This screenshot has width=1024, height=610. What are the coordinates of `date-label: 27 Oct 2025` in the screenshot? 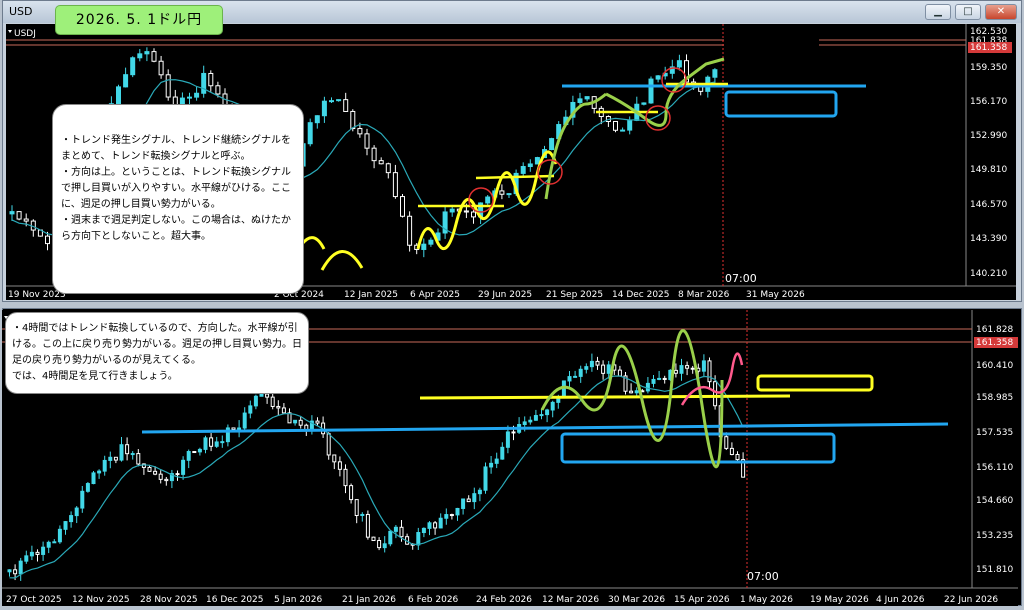 It's located at (34, 600).